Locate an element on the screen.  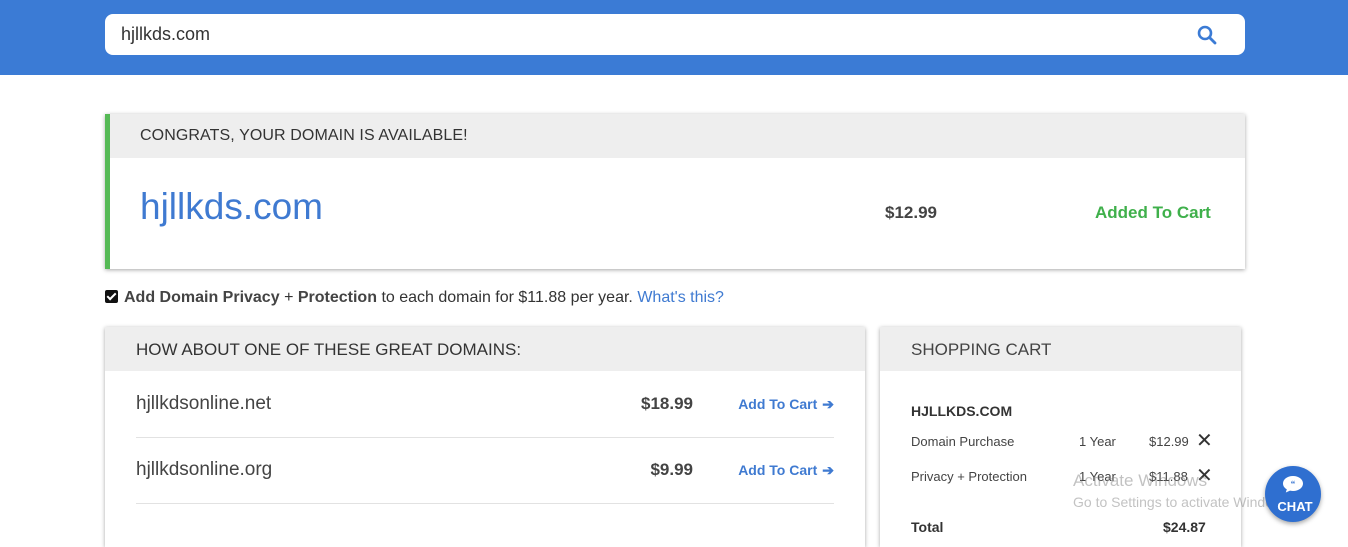
search-icon is located at coordinates (1207, 35).